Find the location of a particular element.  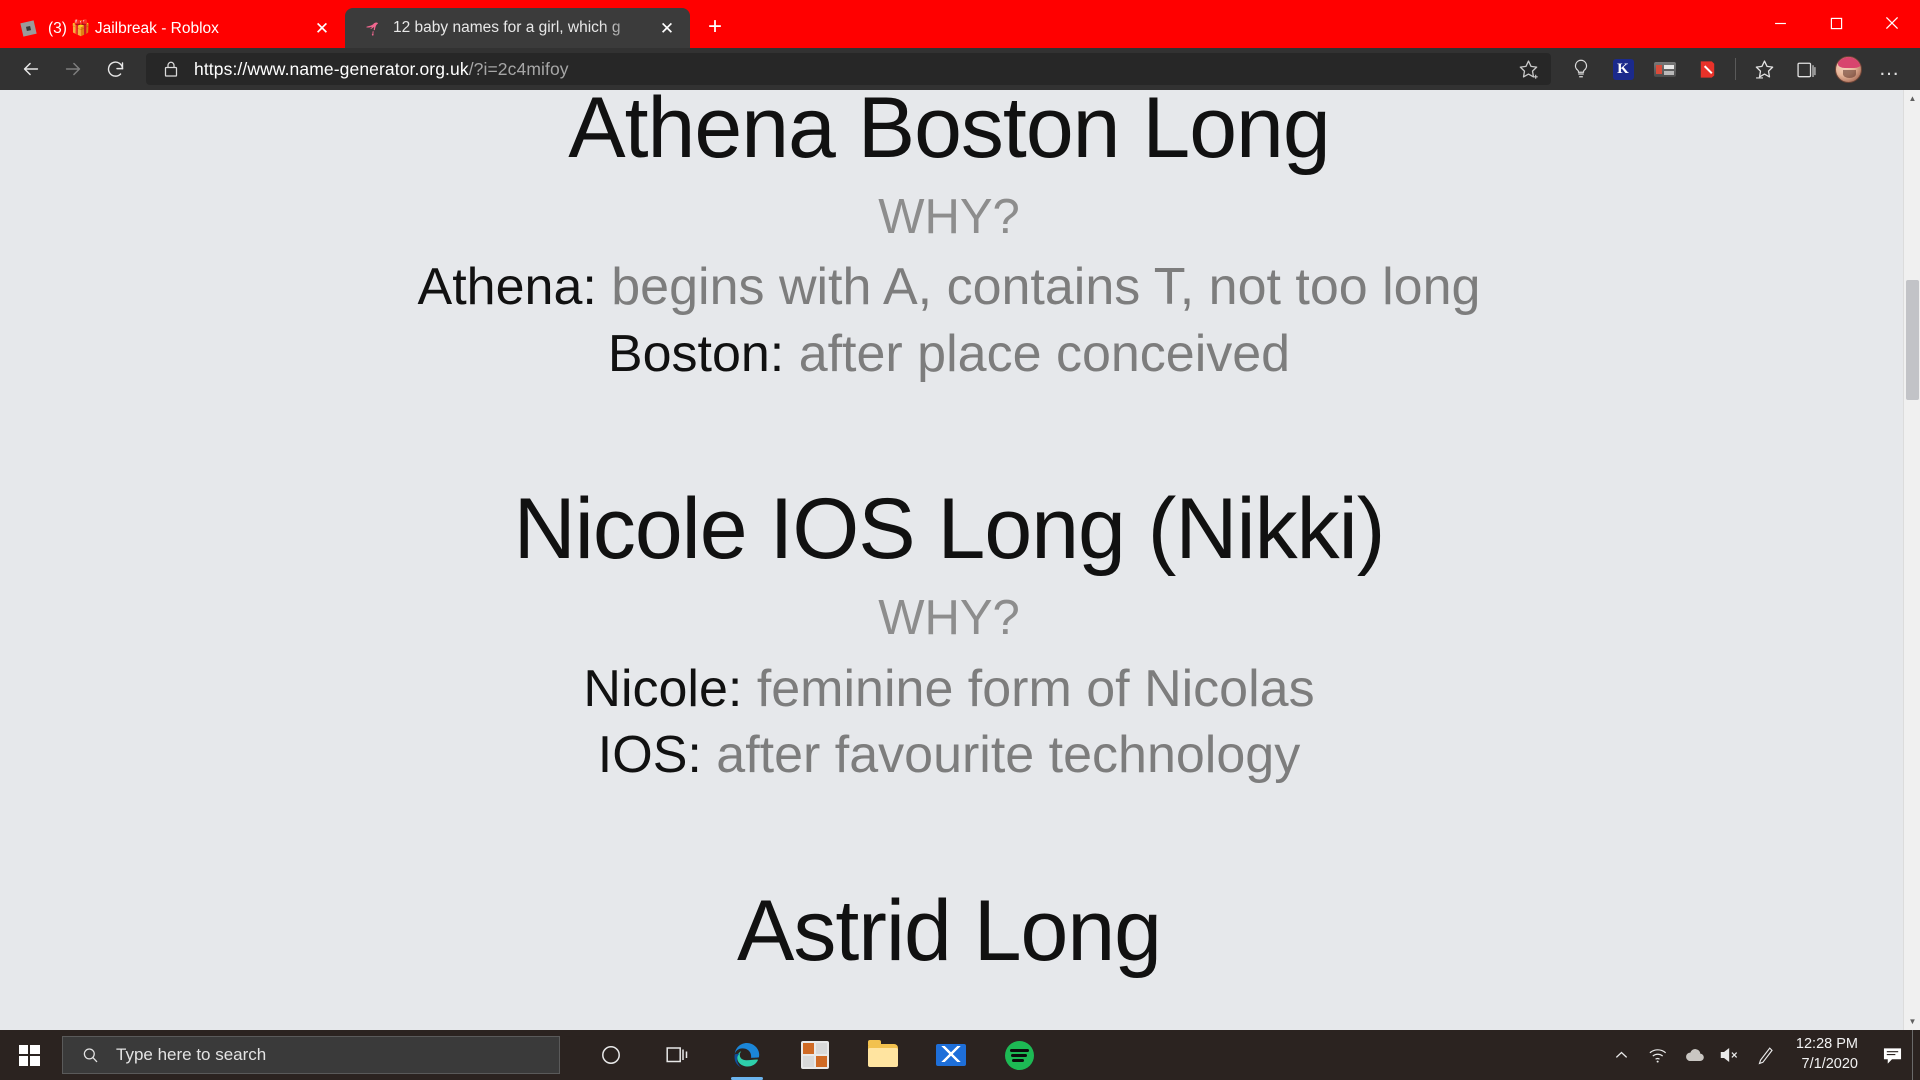

lightbulb-extension-icon is located at coordinates (1581, 69).